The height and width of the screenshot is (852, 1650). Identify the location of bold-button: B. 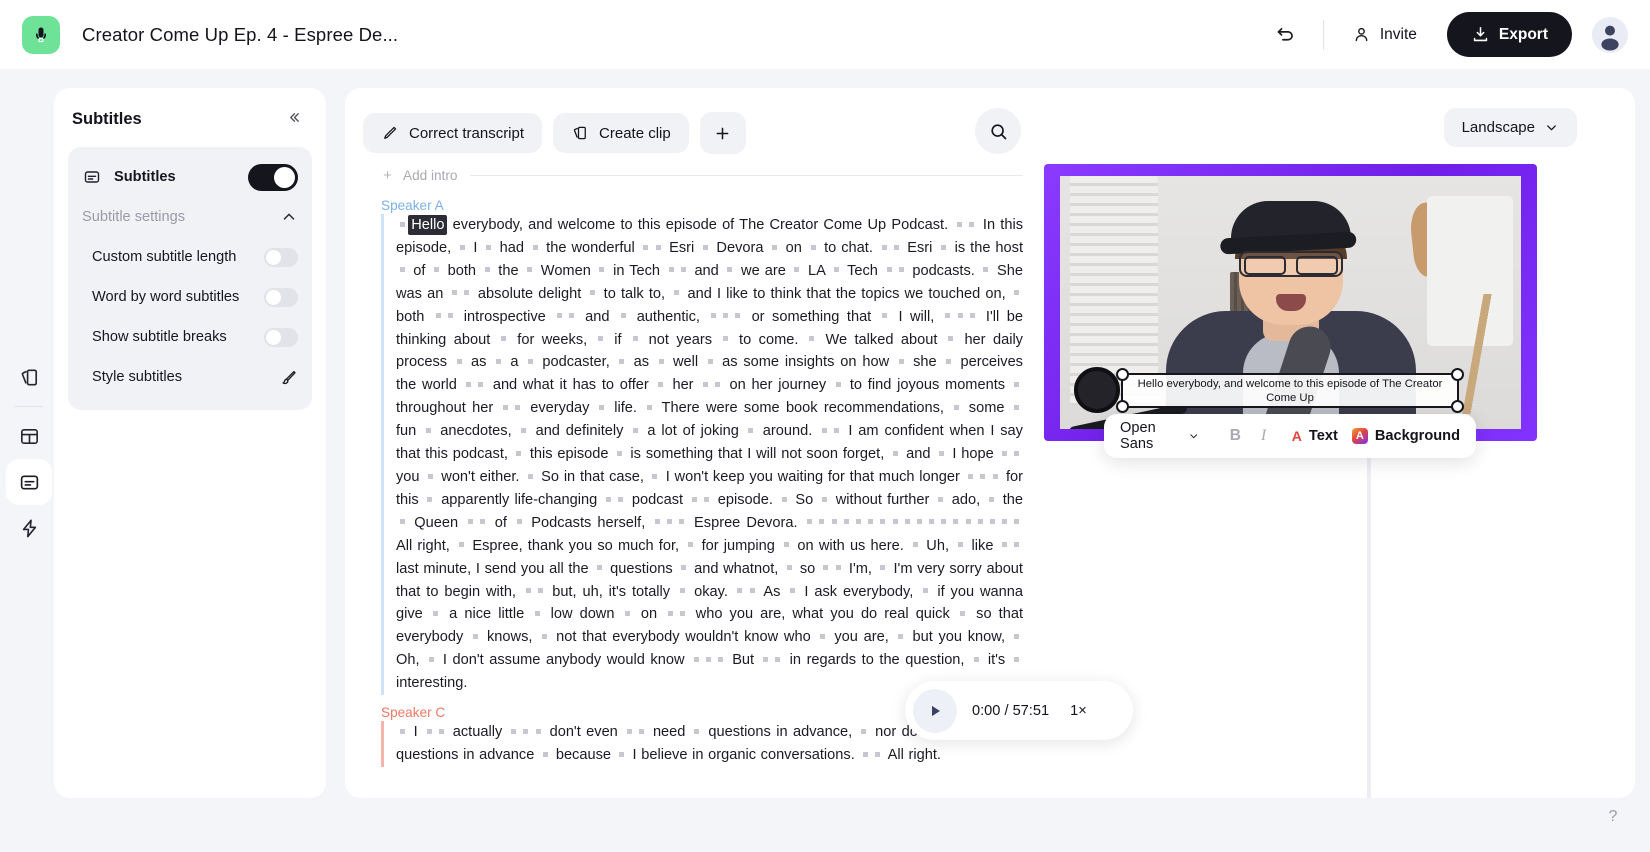
(1235, 436).